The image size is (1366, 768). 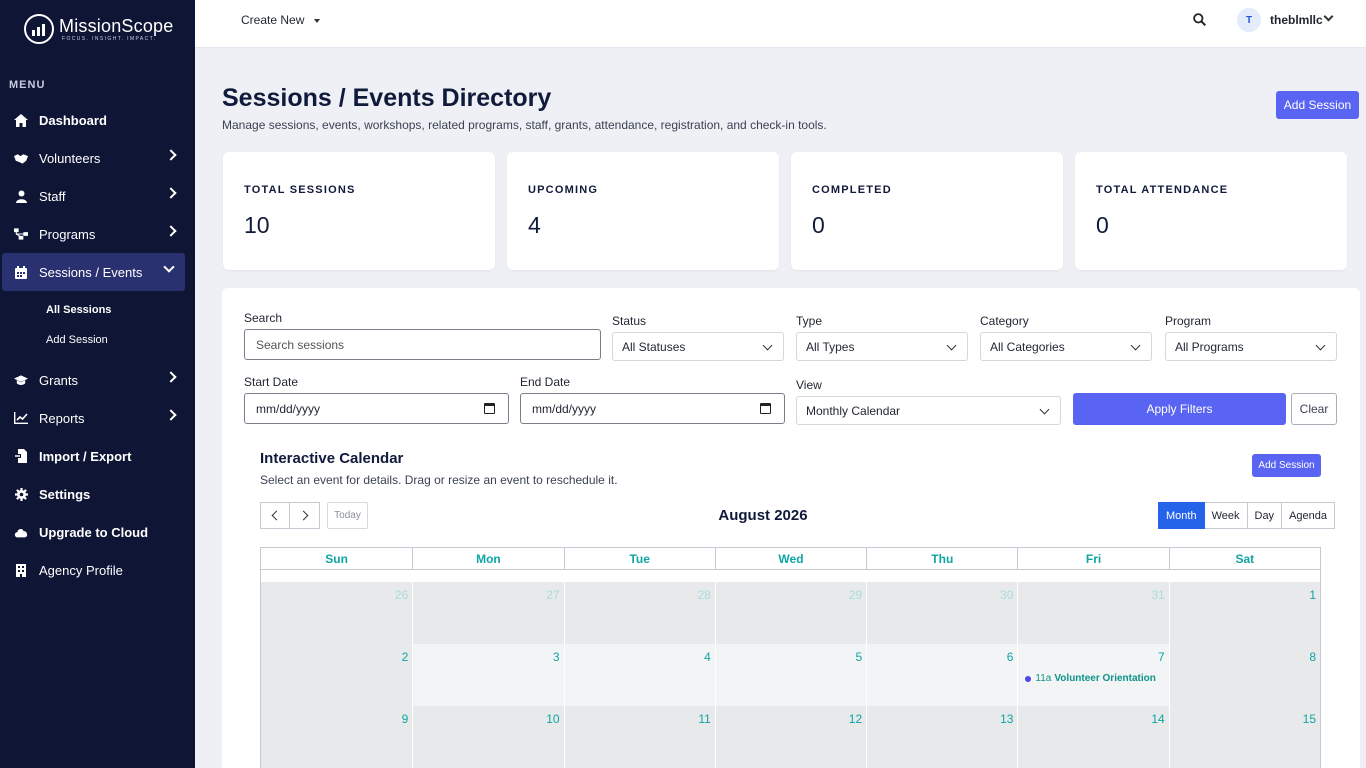 What do you see at coordinates (790, 576) in the screenshot?
I see `calendar-all-day-row` at bounding box center [790, 576].